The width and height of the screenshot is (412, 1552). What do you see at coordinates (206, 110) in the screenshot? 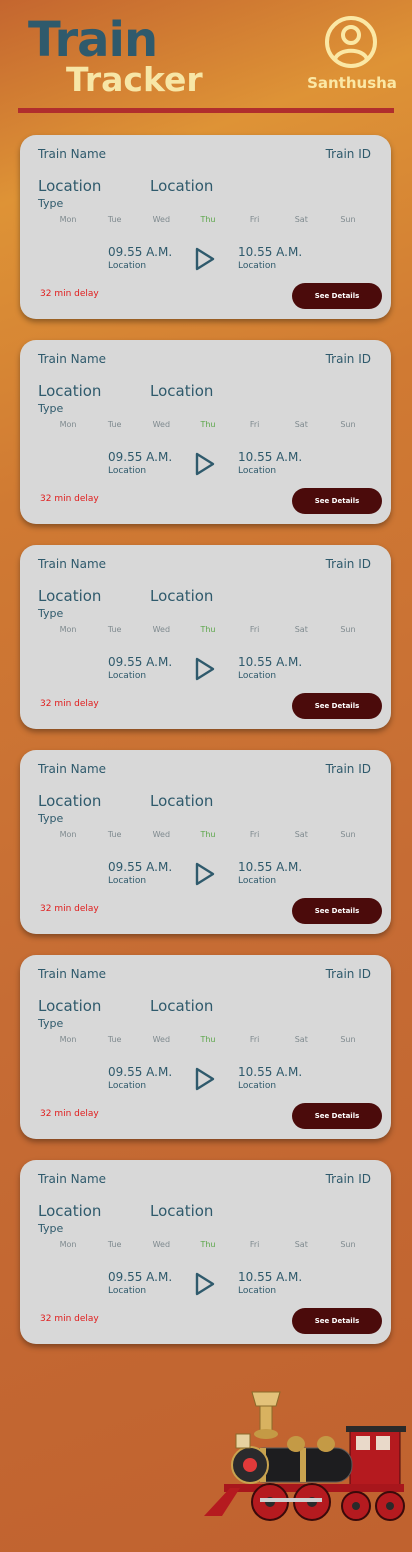
I see `header-divider` at bounding box center [206, 110].